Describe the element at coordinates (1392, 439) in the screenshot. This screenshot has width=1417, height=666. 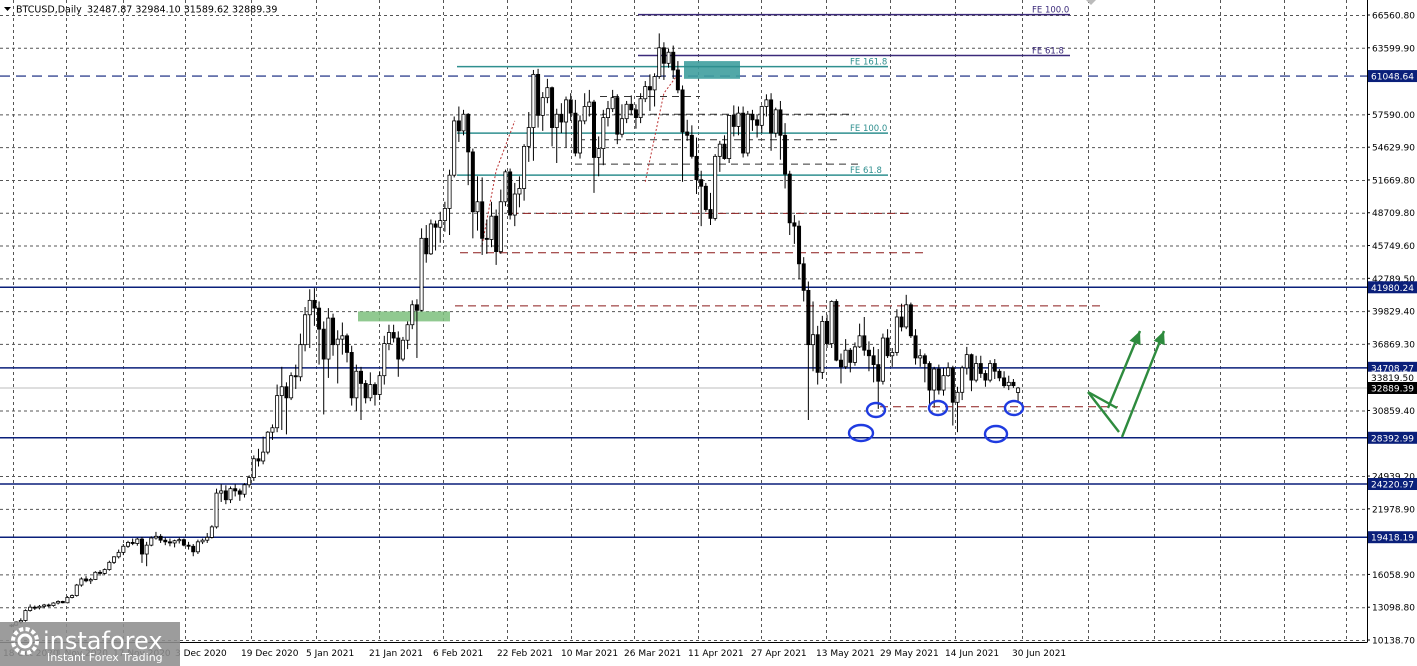
I see `level-price-label: 28392.99` at that location.